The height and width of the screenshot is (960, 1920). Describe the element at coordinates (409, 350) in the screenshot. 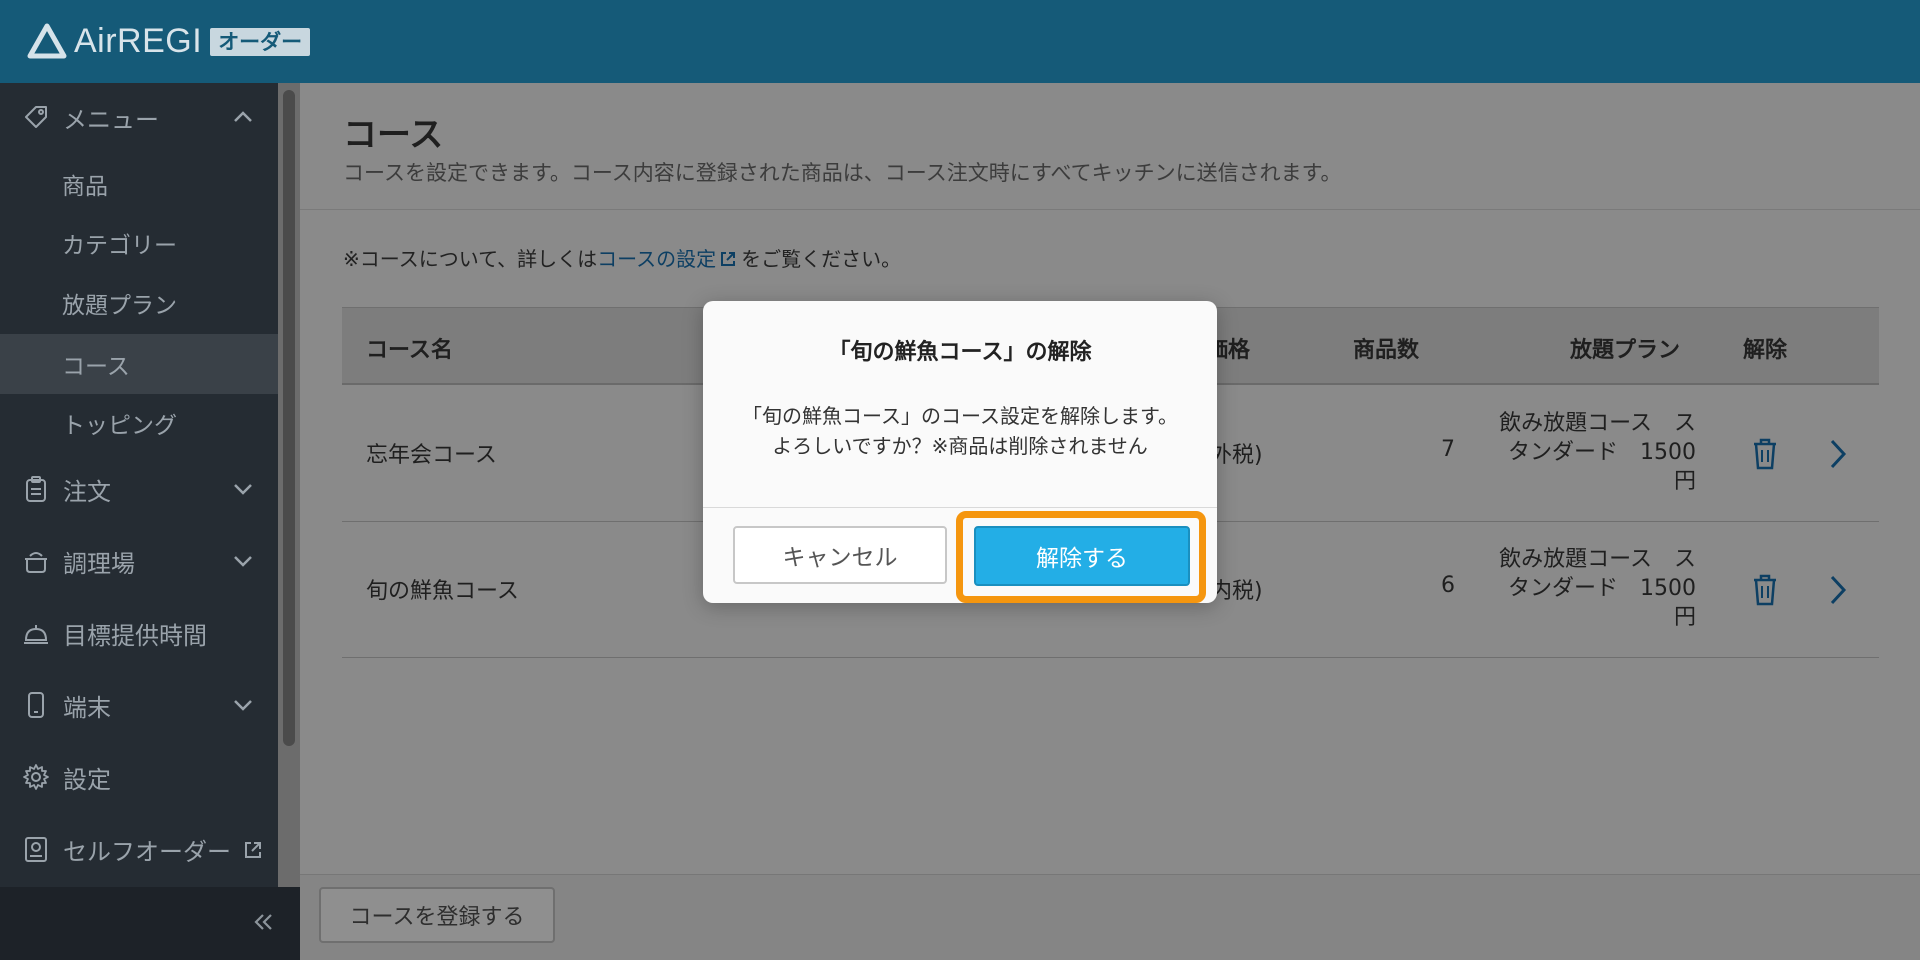

I see `header-course-name: コース名` at that location.